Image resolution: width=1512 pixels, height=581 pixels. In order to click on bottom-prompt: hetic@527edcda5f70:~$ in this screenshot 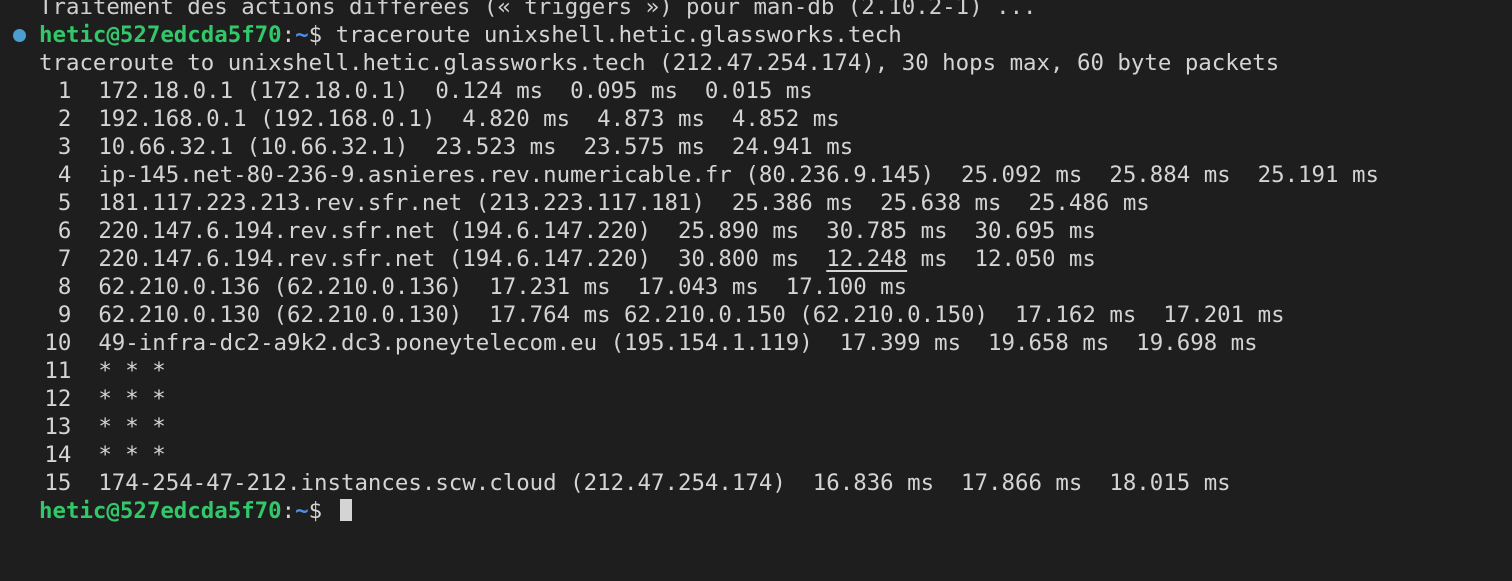, I will do `click(195, 511)`.